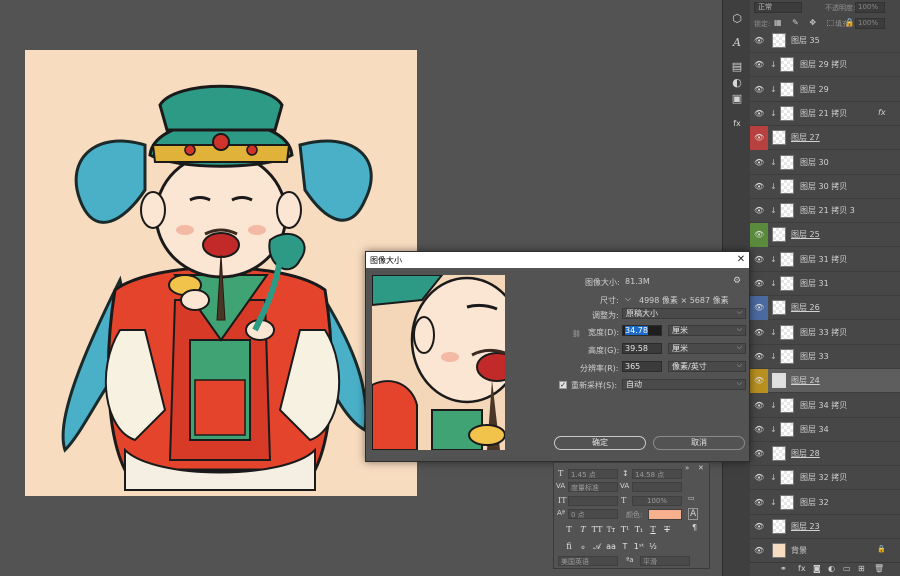  What do you see at coordinates (569, 530) in the screenshot?
I see `faux-bold-button: T` at bounding box center [569, 530].